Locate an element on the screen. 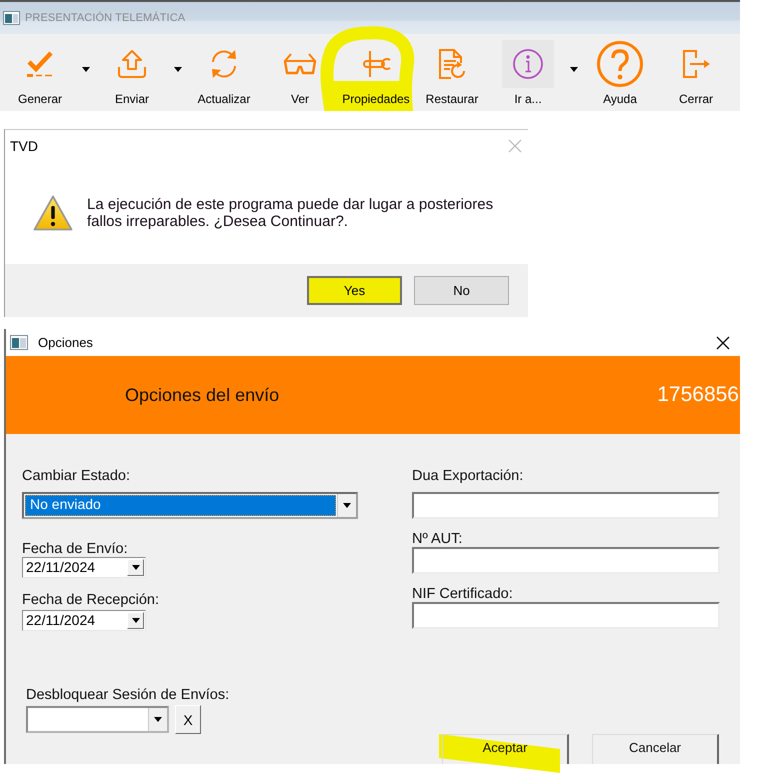 The width and height of the screenshot is (765, 780). field-label: Fecha de Recepción: is located at coordinates (91, 600).